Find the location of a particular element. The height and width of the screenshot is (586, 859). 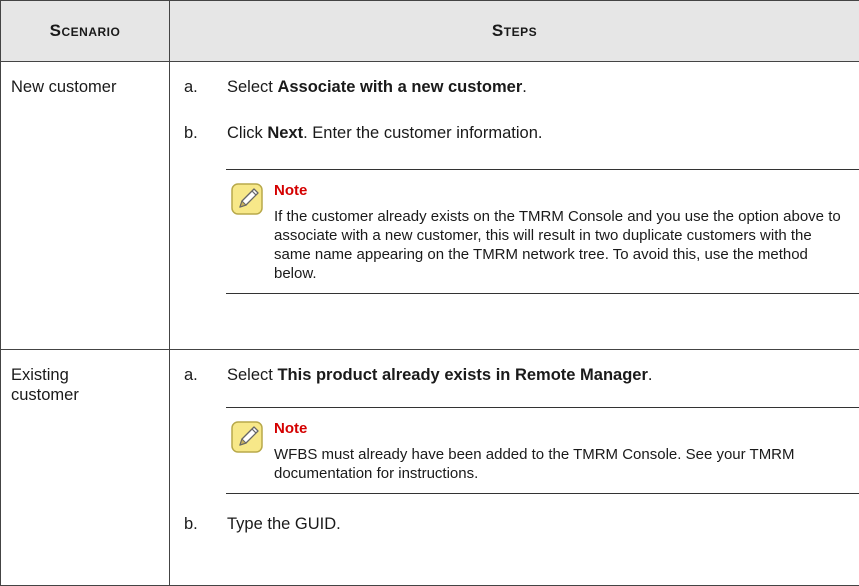

scenario-cell: Existing customer is located at coordinates (85, 468).